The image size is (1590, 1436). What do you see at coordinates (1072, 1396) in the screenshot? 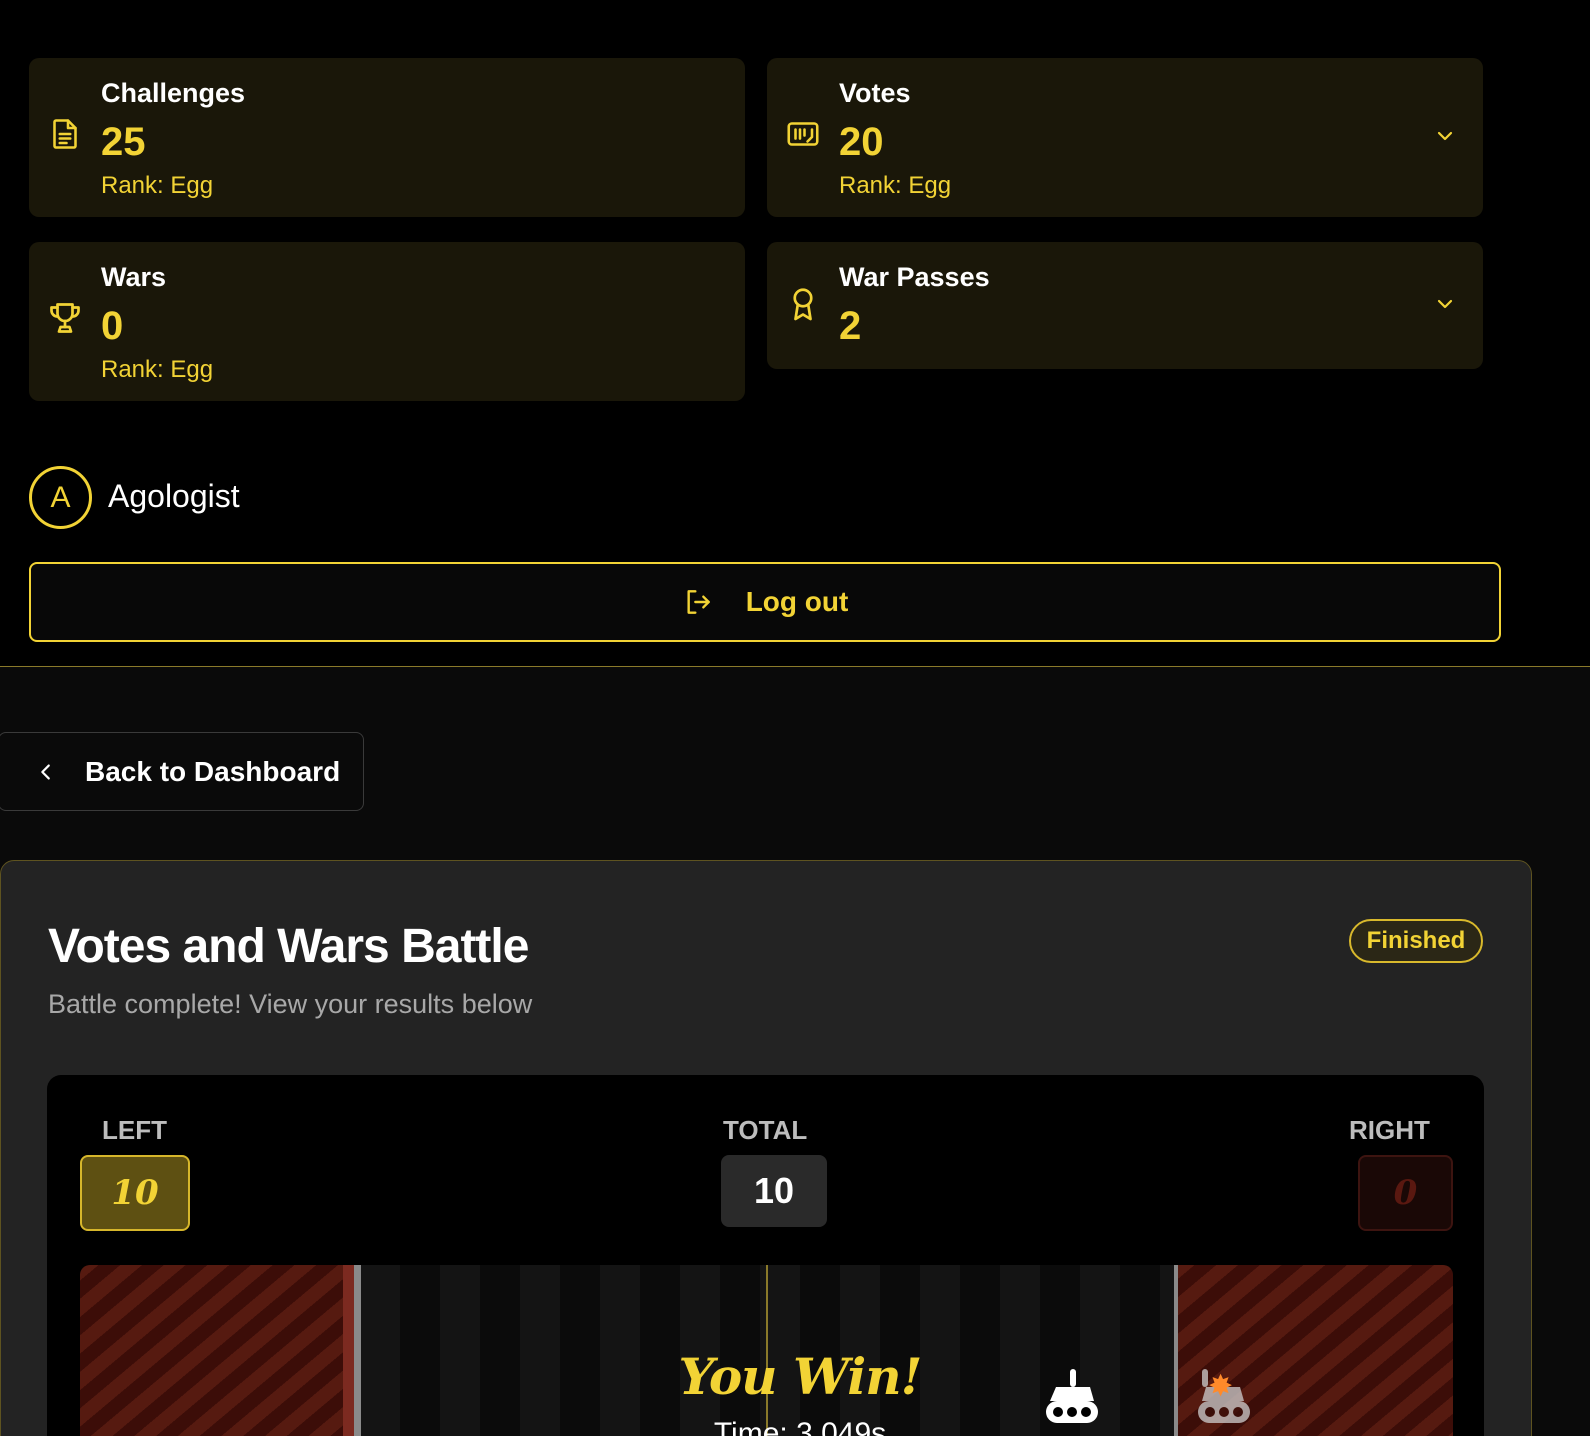
I see `tank-icon` at bounding box center [1072, 1396].